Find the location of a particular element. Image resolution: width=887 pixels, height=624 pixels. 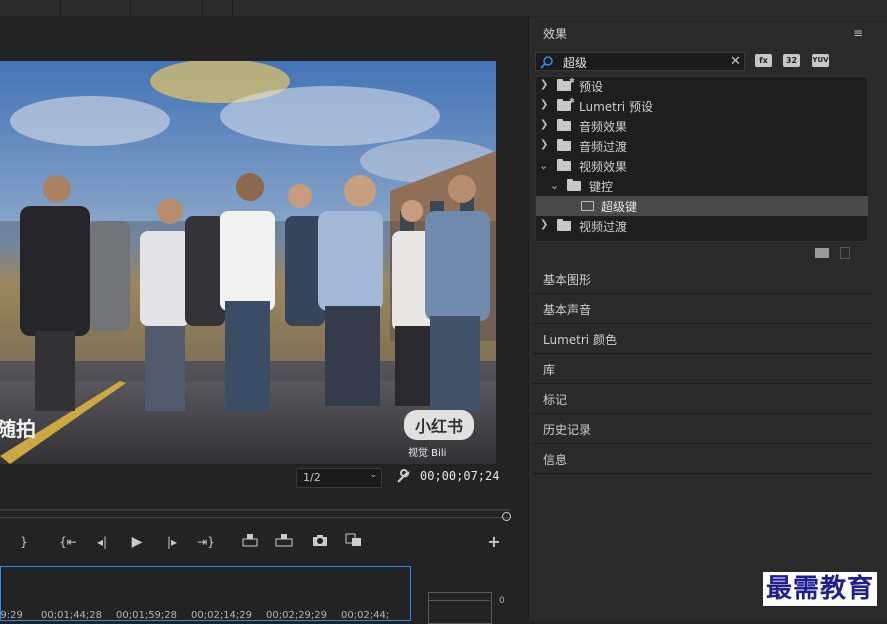

wrench-icon is located at coordinates (403, 477).